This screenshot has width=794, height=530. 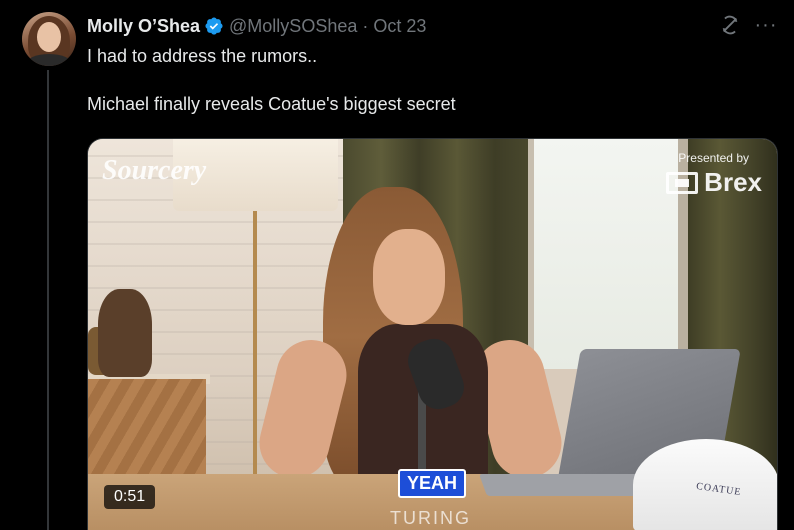 What do you see at coordinates (48, 300) in the screenshot?
I see `thread-line` at bounding box center [48, 300].